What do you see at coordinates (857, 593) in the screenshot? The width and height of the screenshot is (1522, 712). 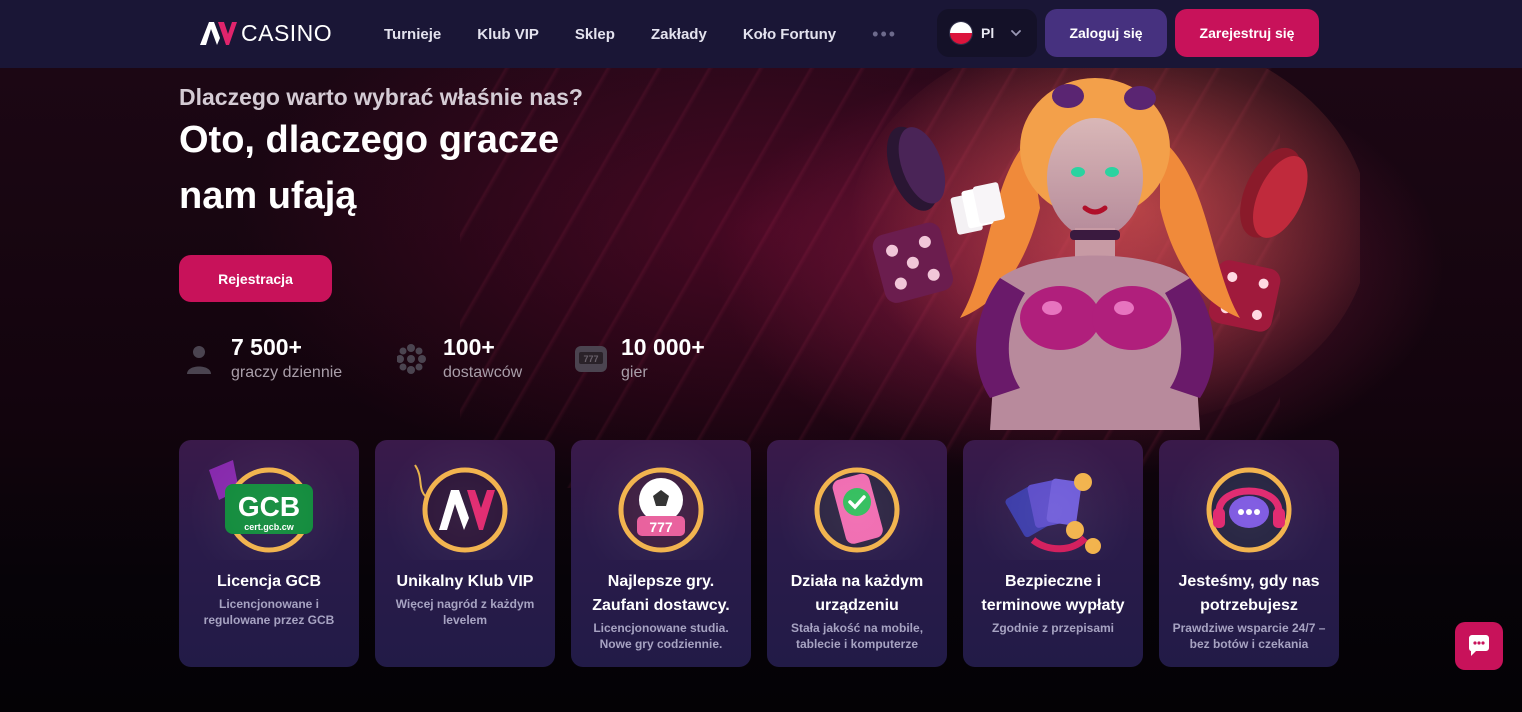 I see `card-title: Działa na każdym urządzeniu` at bounding box center [857, 593].